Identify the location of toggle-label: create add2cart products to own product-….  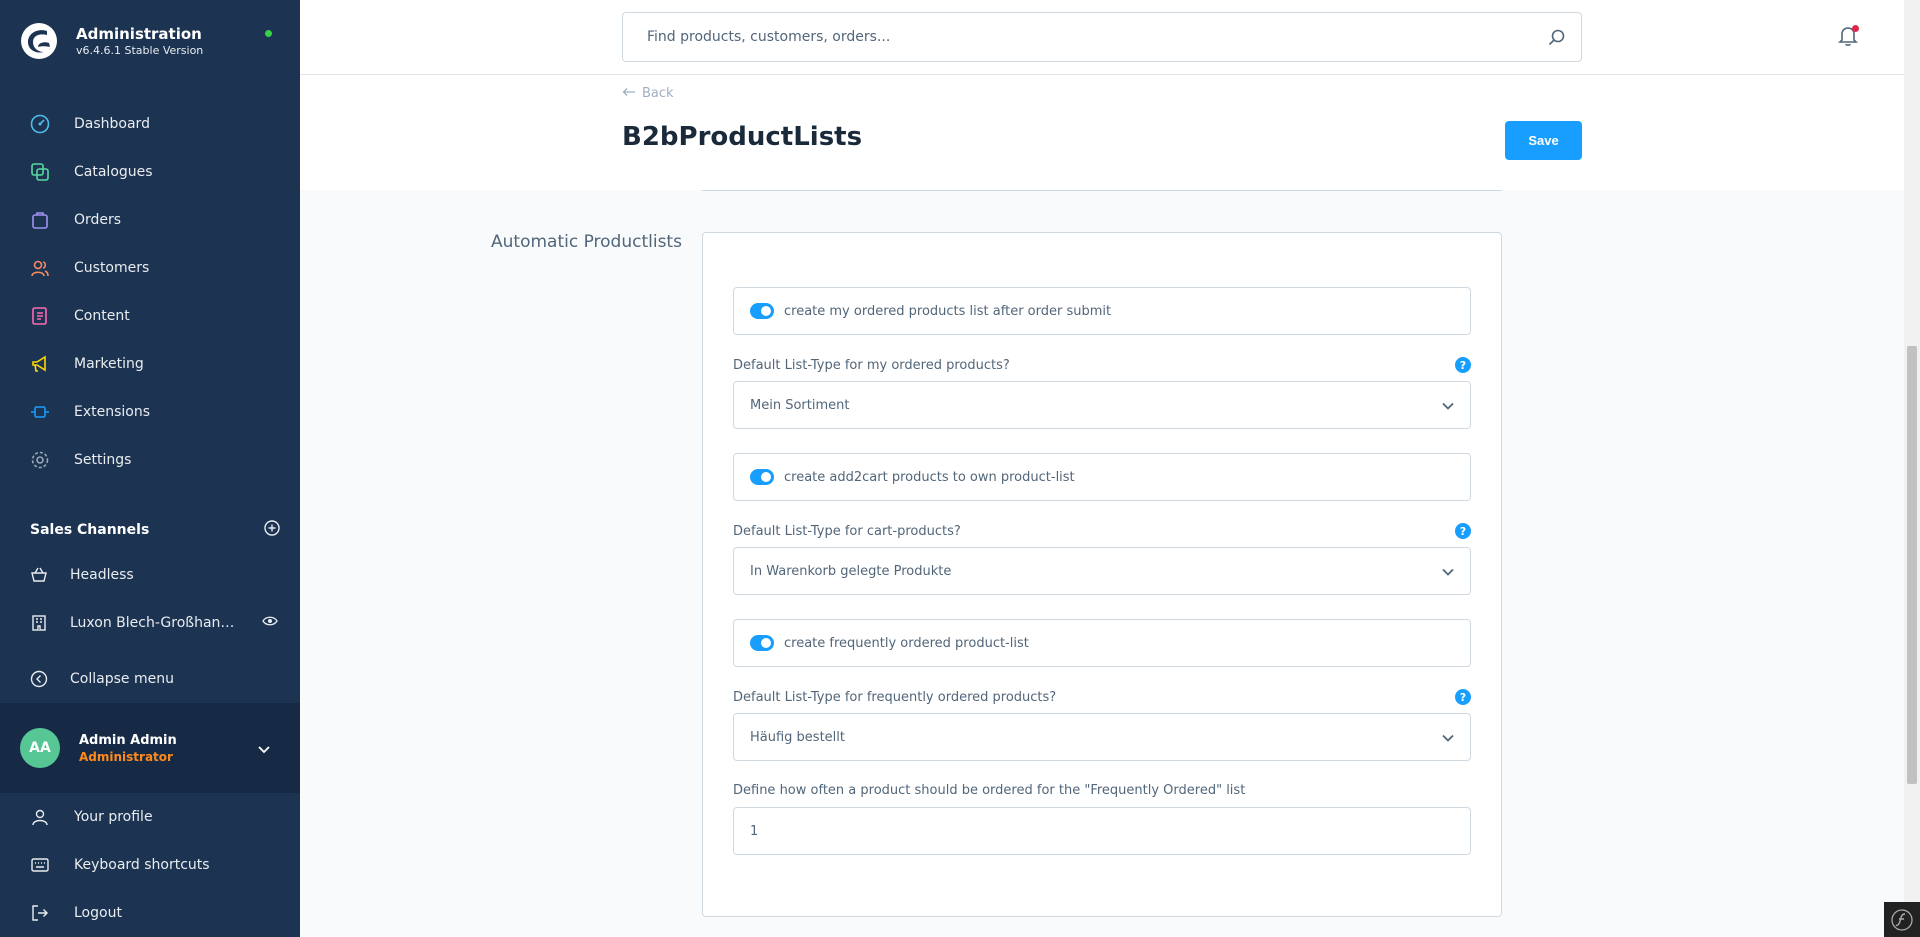
(929, 477).